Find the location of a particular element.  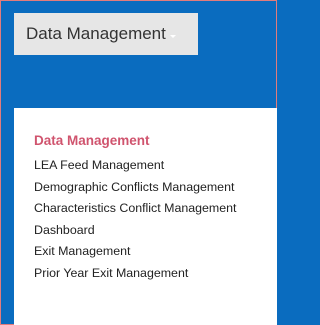

chevron-down-icon is located at coordinates (172, 36).